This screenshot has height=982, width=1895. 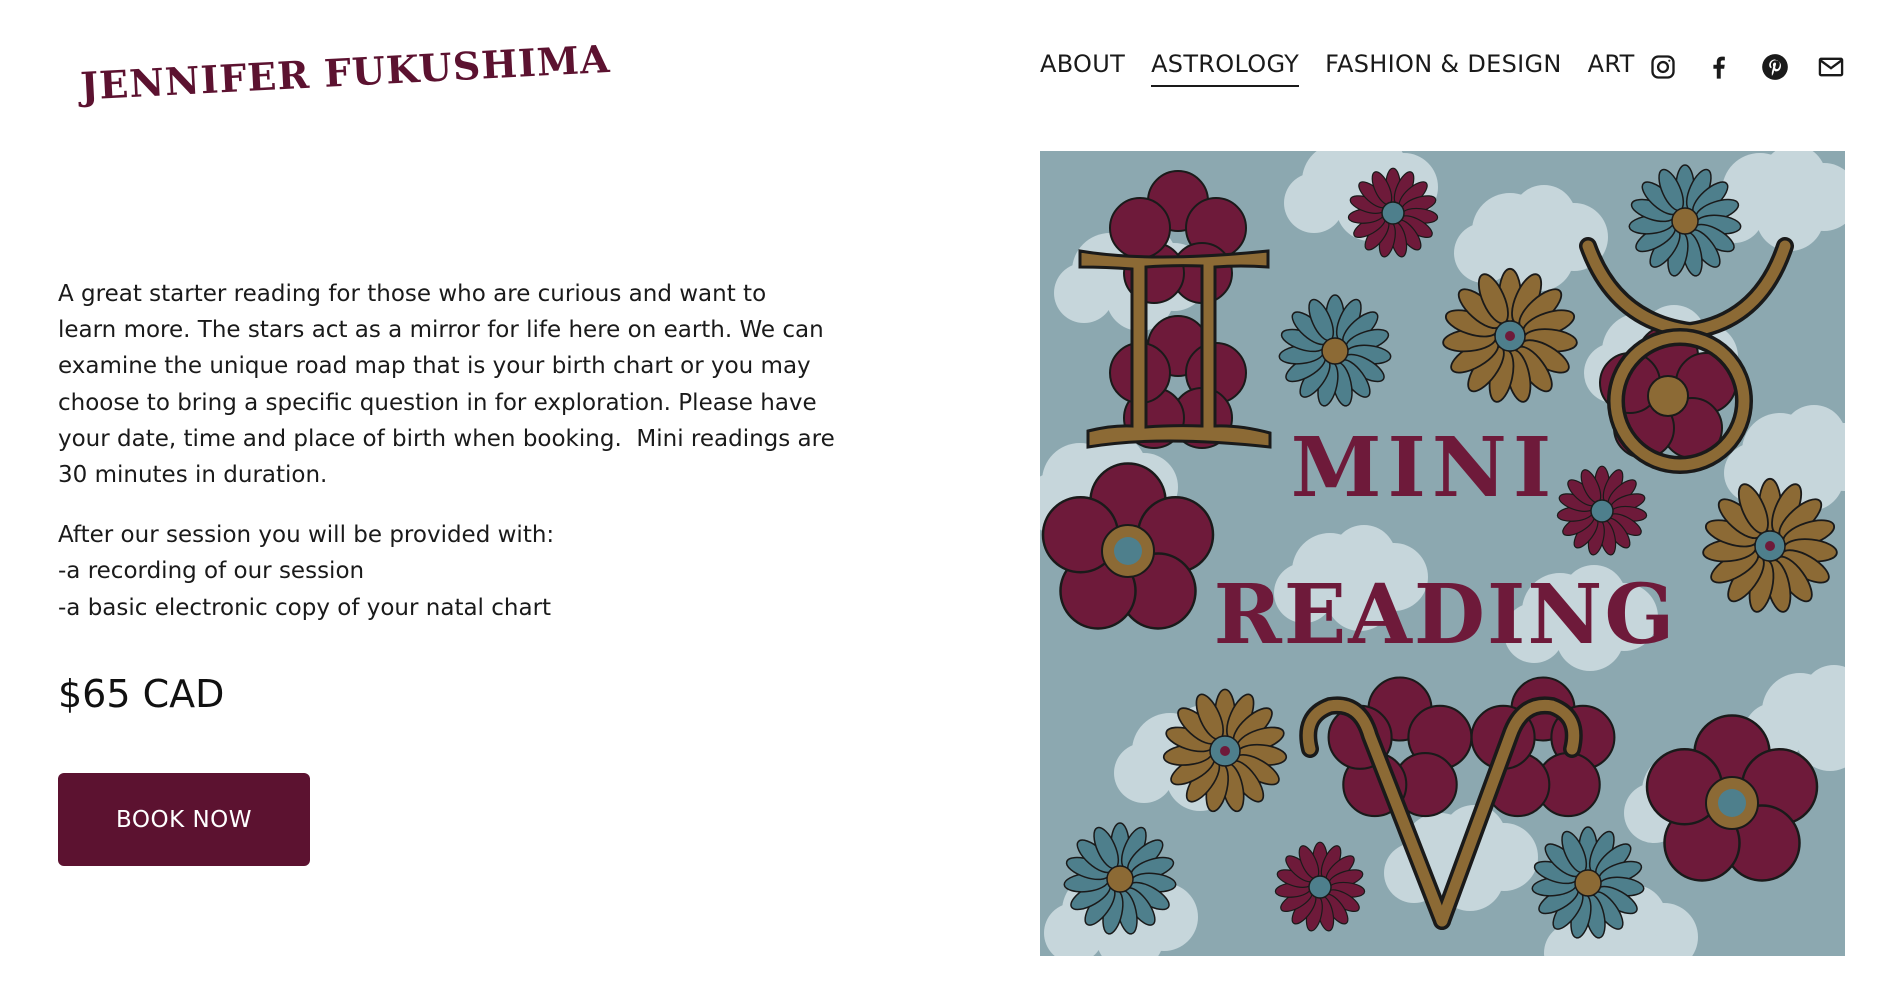 I want to click on logo-text: JENNIFER FUKUSHIMA, so click(x=343, y=72).